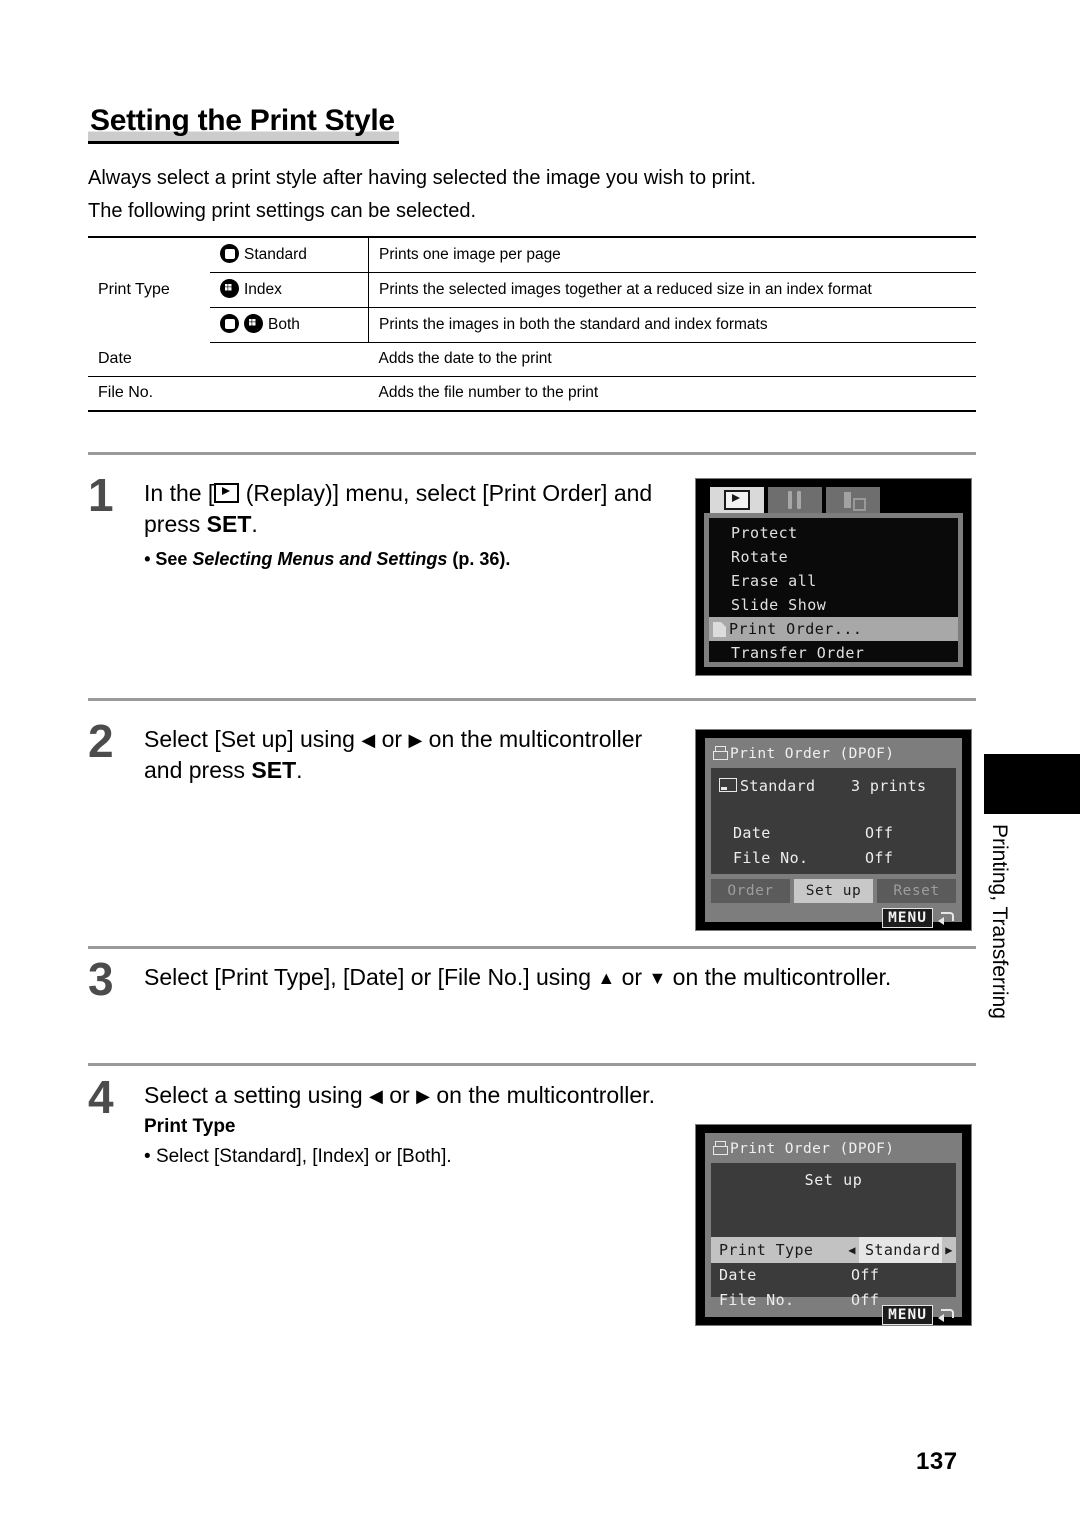 This screenshot has width=1080, height=1529. I want to click on side-tab-marker, so click(1032, 784).